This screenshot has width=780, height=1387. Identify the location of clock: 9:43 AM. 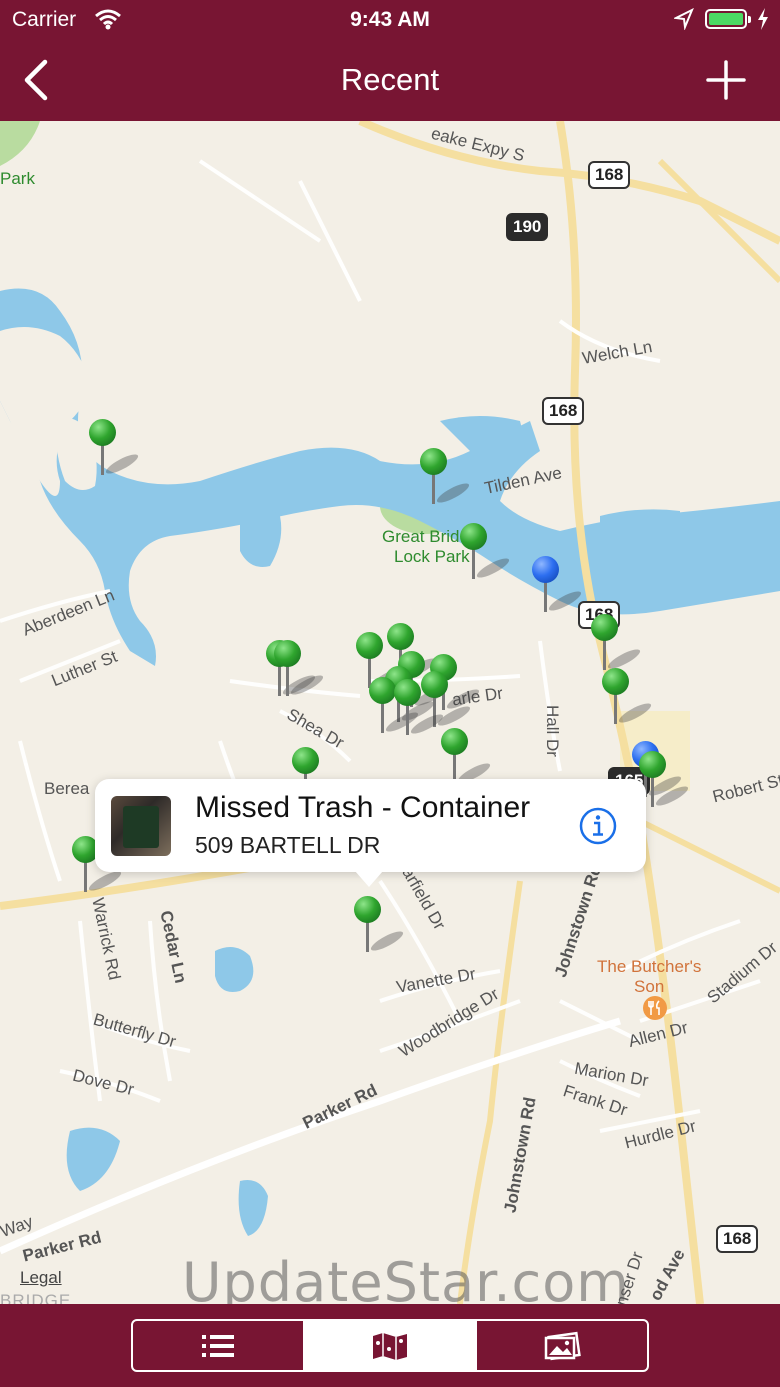
(390, 19).